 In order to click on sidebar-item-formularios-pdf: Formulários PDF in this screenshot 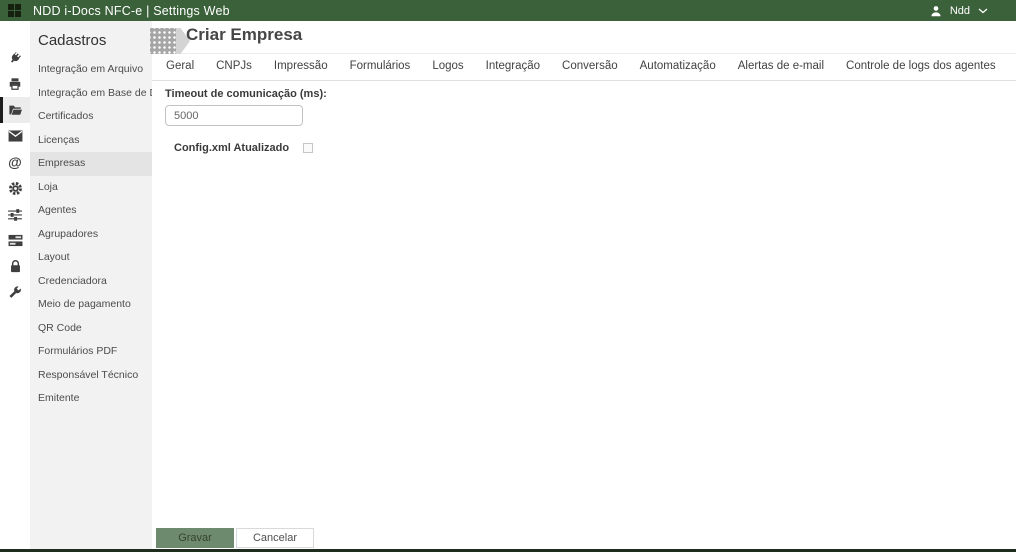, I will do `click(91, 352)`.